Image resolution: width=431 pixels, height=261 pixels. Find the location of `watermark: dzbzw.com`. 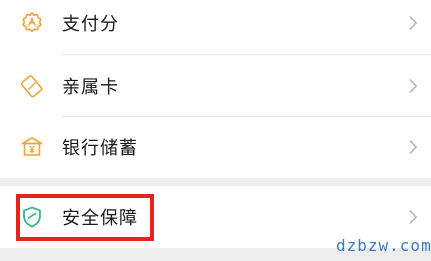

watermark: dzbzw.com is located at coordinates (383, 245).